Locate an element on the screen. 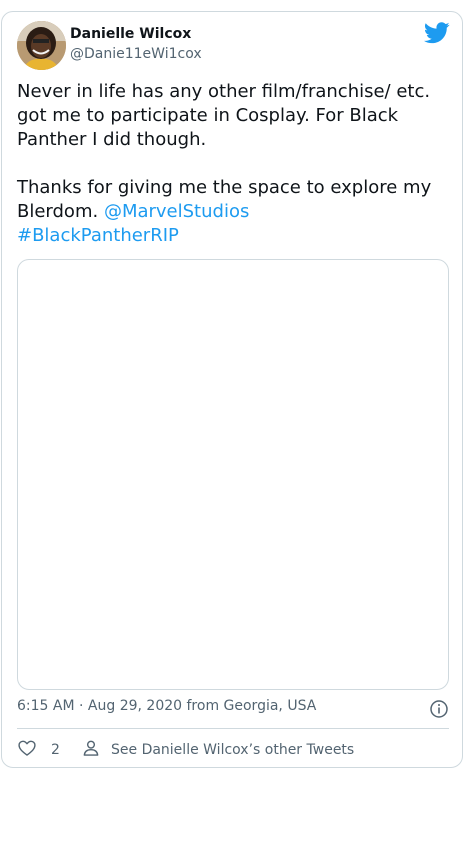 The width and height of the screenshot is (465, 865). divider is located at coordinates (233, 728).